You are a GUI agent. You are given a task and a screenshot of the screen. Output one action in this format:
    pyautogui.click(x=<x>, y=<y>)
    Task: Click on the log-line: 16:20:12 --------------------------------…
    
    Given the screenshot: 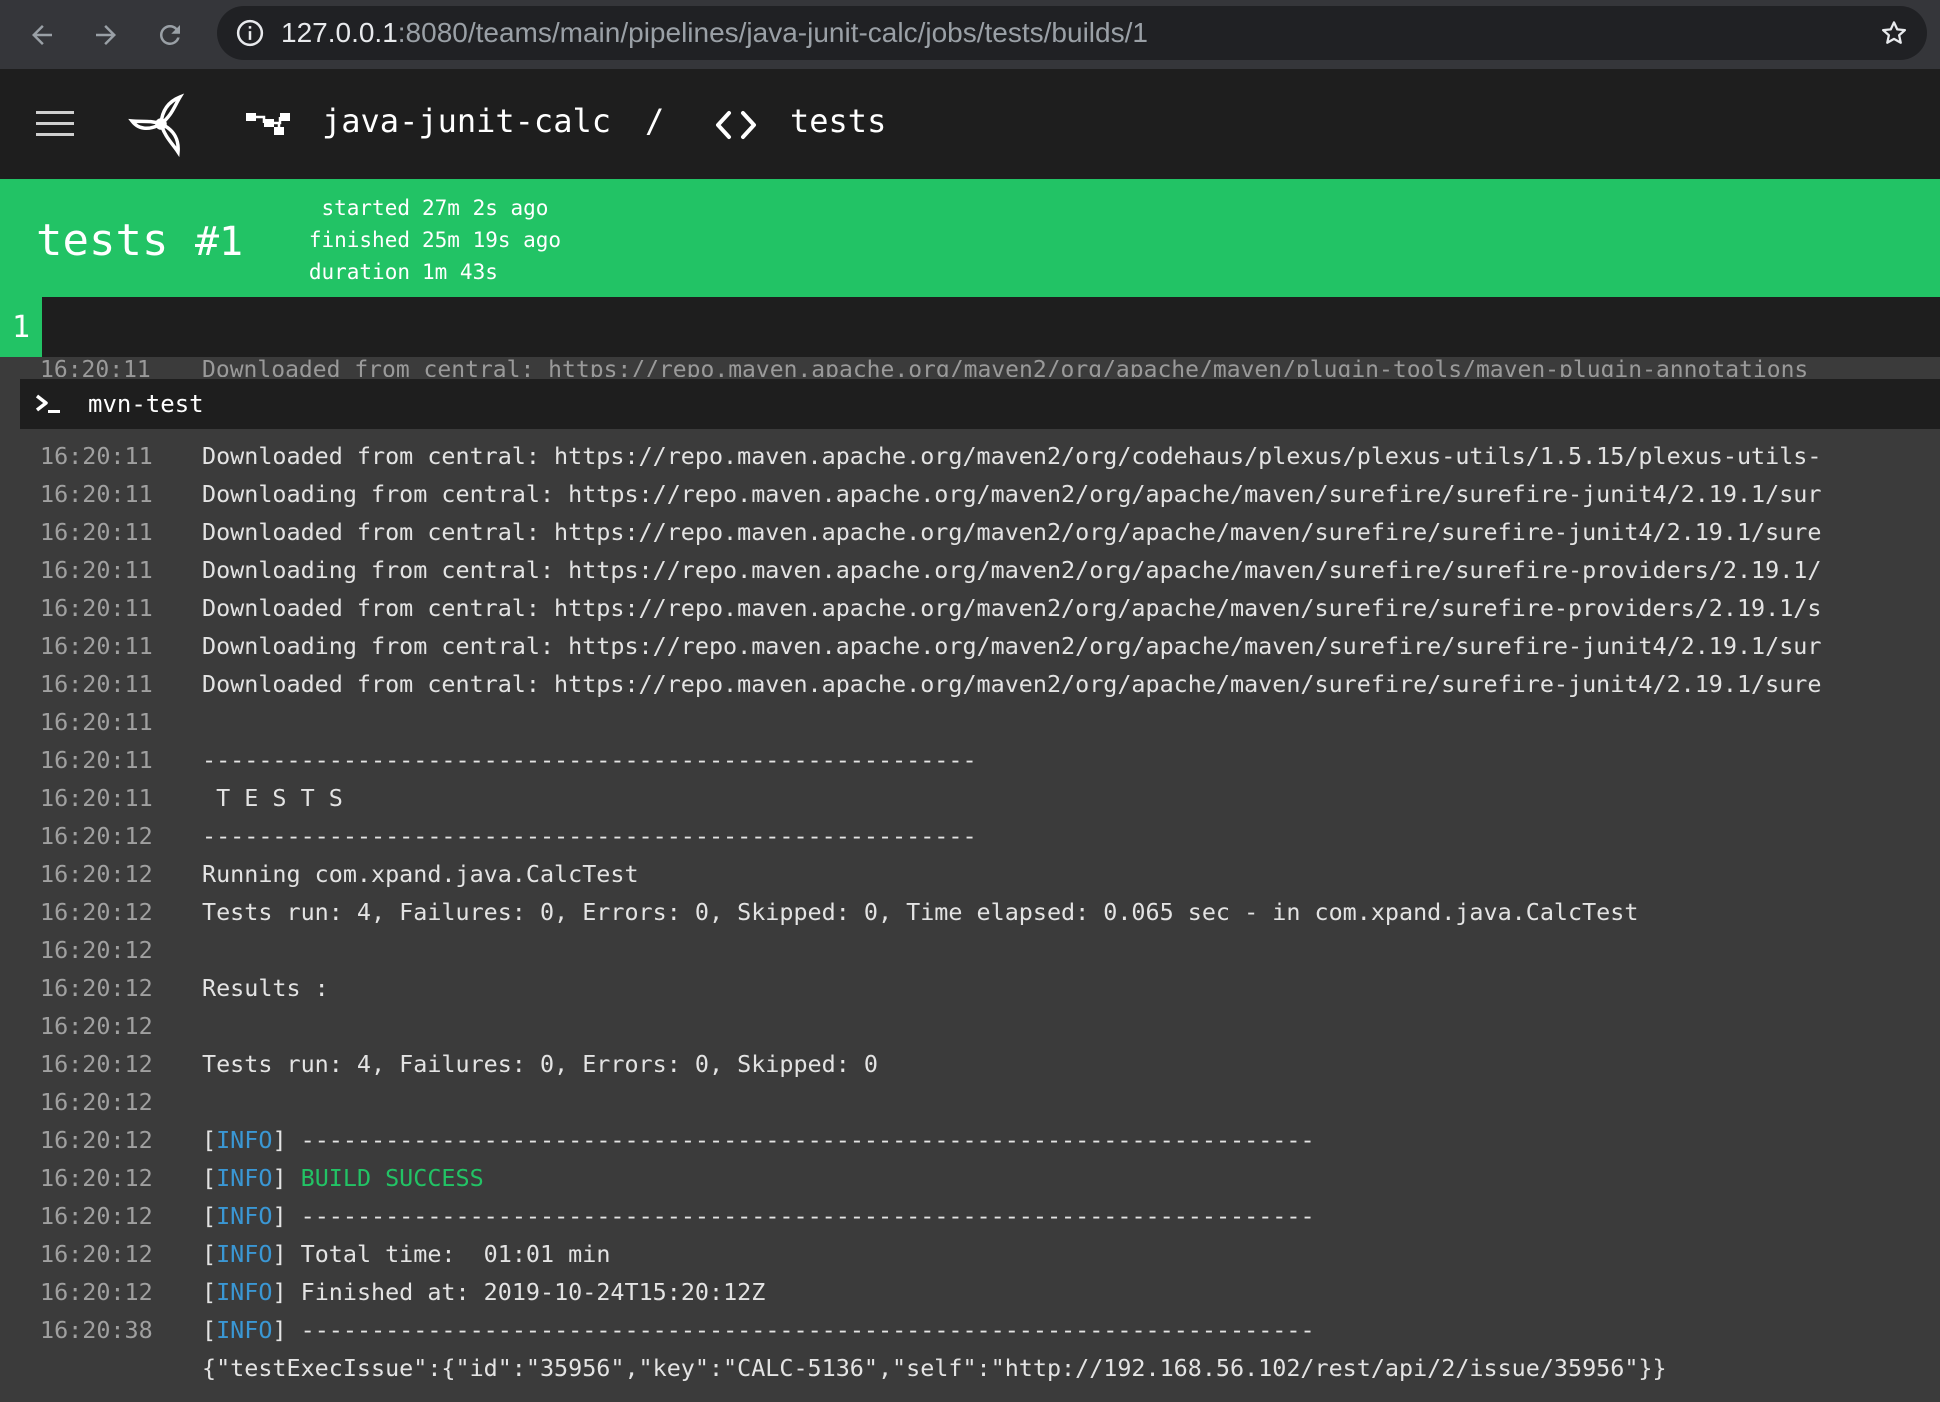 What is the action you would take?
    pyautogui.click(x=930, y=836)
    